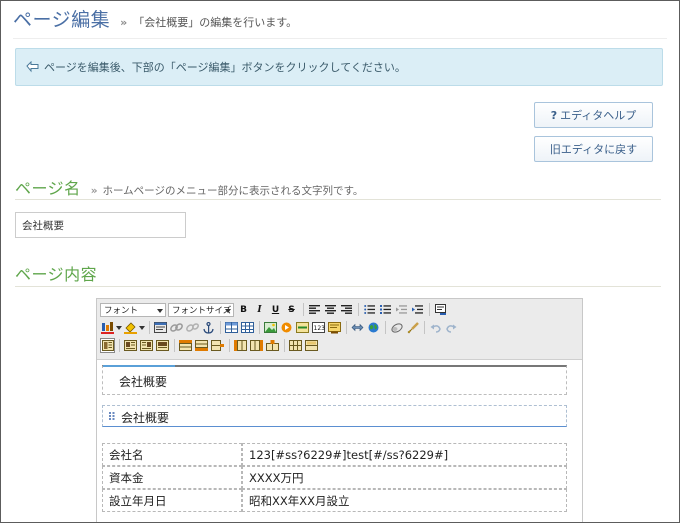  What do you see at coordinates (369, 309) in the screenshot?
I see `bullet-list-icon` at bounding box center [369, 309].